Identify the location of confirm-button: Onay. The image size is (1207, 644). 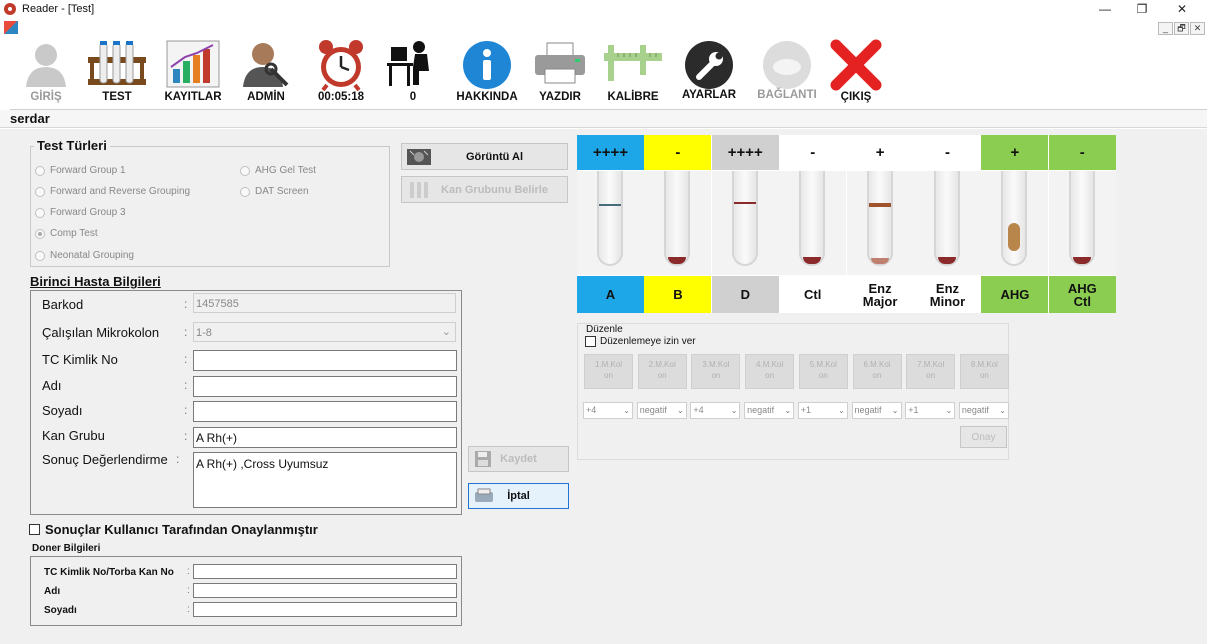
(983, 437).